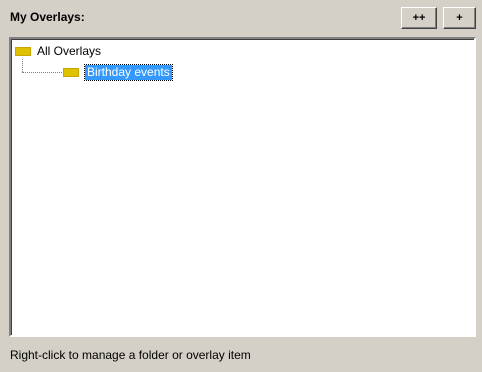  I want to click on tree-node-all-overlays: All Overlays, so click(58, 51).